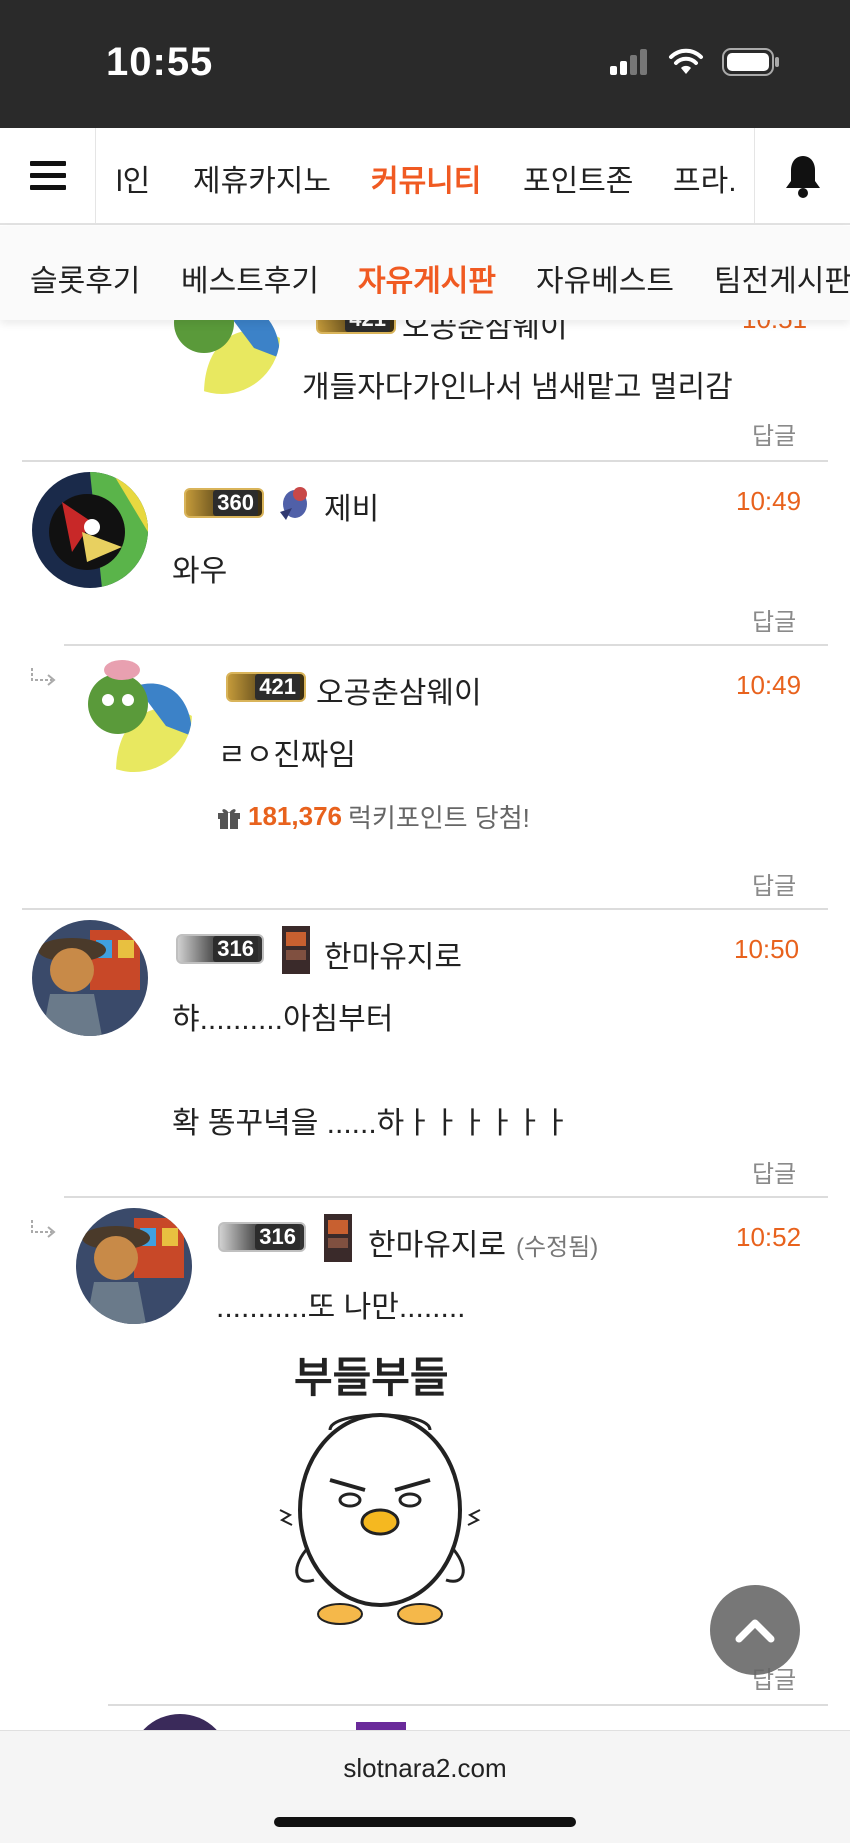 The width and height of the screenshot is (850, 1843). I want to click on address-bar-url: slotnara2.com, so click(425, 1768).